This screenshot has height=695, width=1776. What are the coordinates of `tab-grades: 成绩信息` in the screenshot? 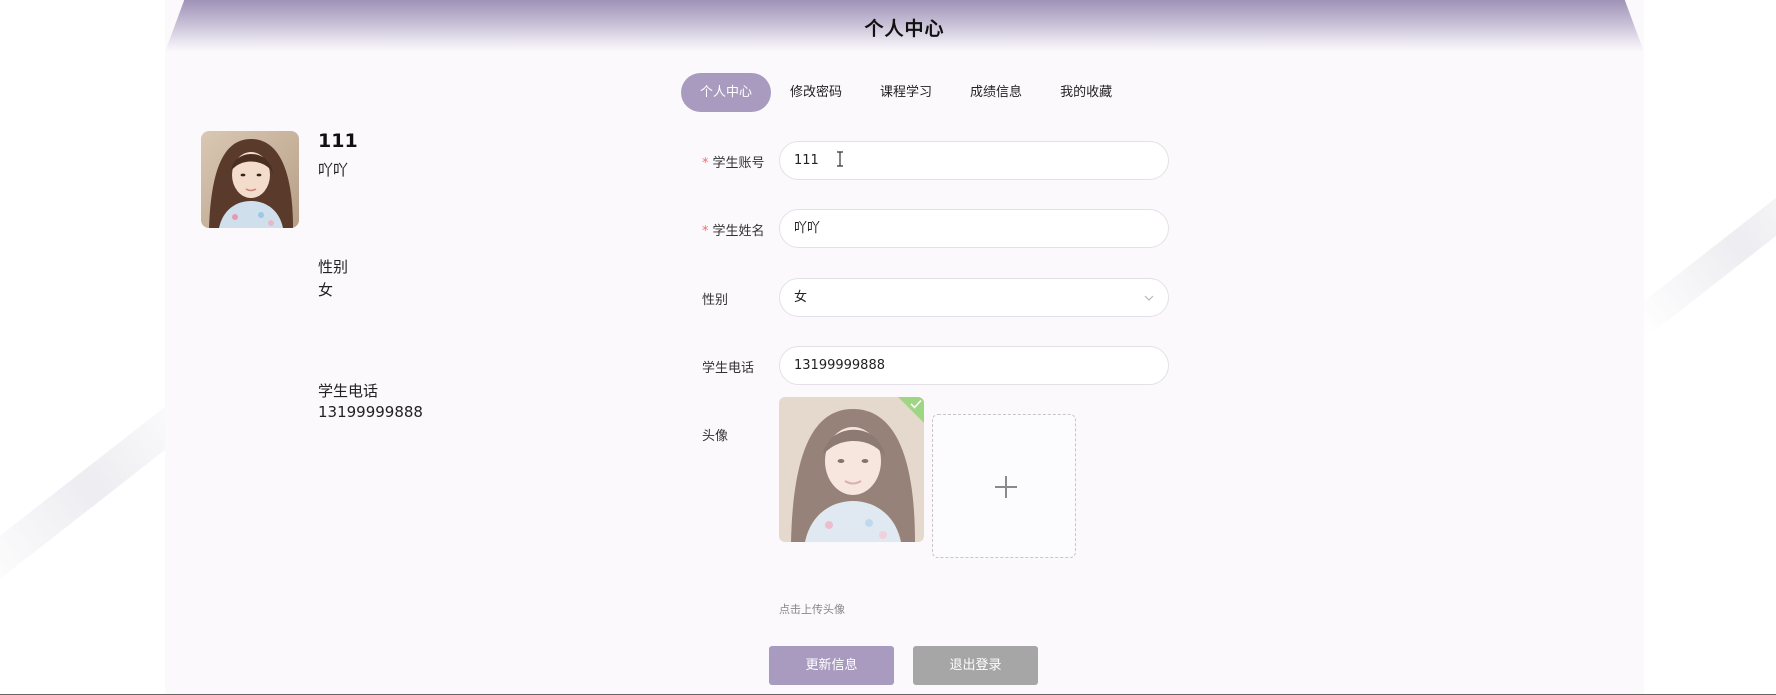 It's located at (996, 92).